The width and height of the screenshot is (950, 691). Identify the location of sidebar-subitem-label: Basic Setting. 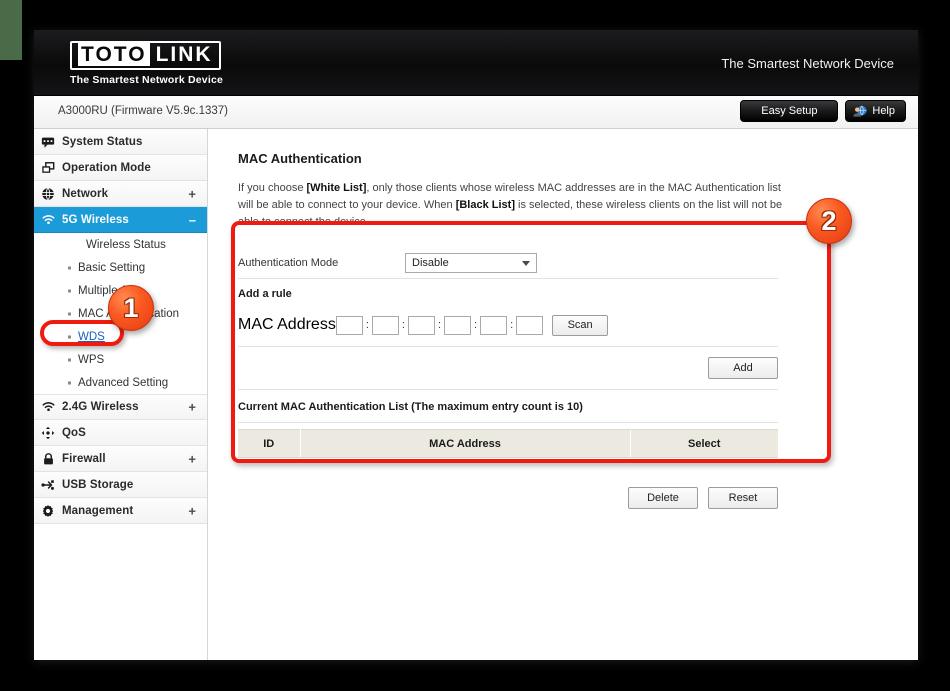
(112, 267).